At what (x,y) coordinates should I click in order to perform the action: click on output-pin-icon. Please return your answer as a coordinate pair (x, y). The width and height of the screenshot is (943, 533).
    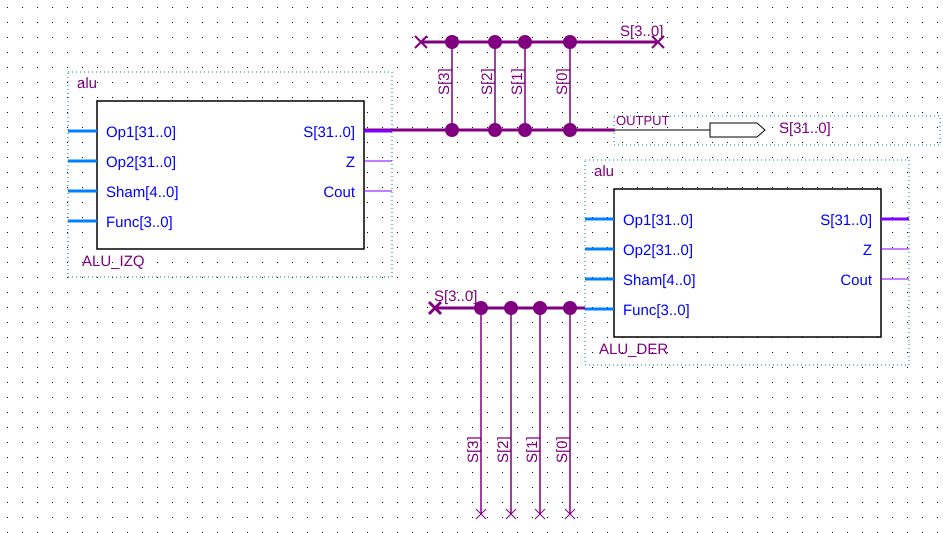
    Looking at the image, I should click on (738, 130).